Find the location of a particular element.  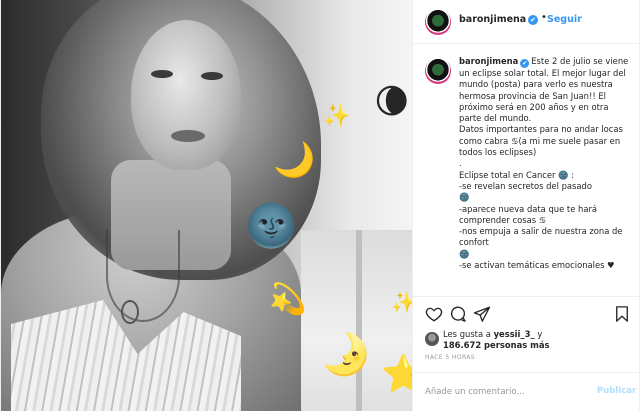

moon-face-sticker: 🌛 is located at coordinates (346, 355).